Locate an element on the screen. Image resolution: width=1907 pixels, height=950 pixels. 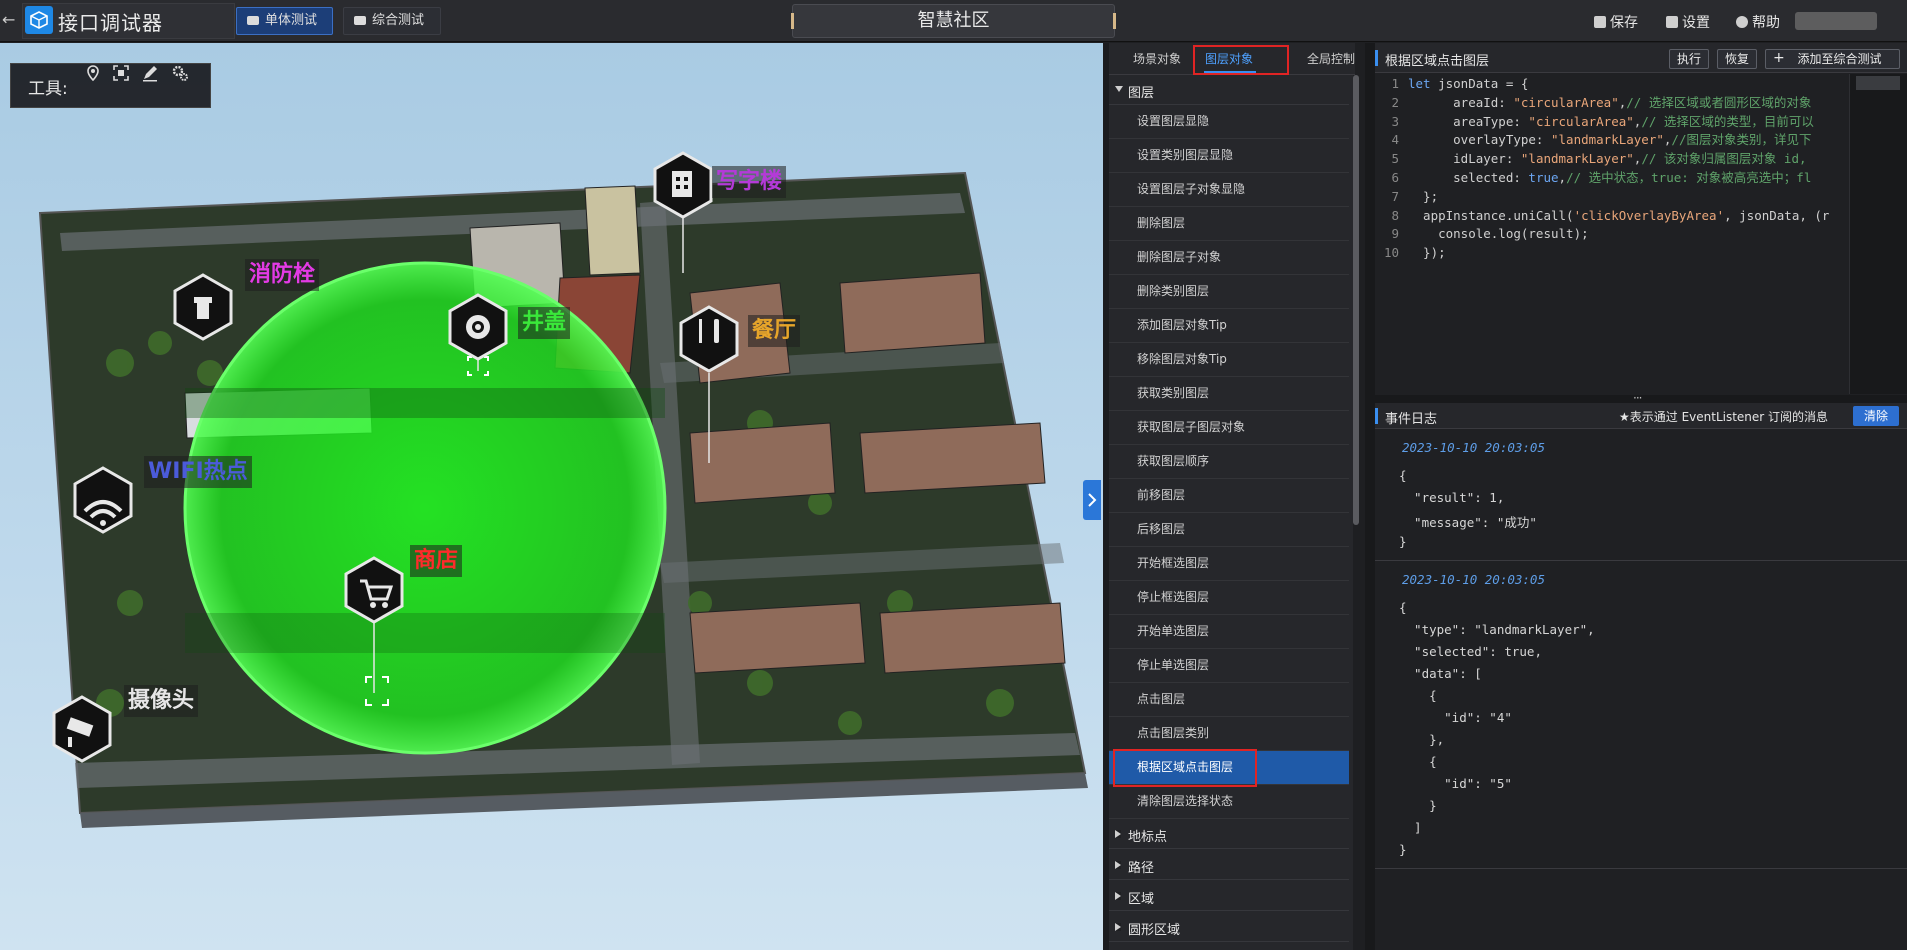
highlight-box-tab is located at coordinates (1241, 60).